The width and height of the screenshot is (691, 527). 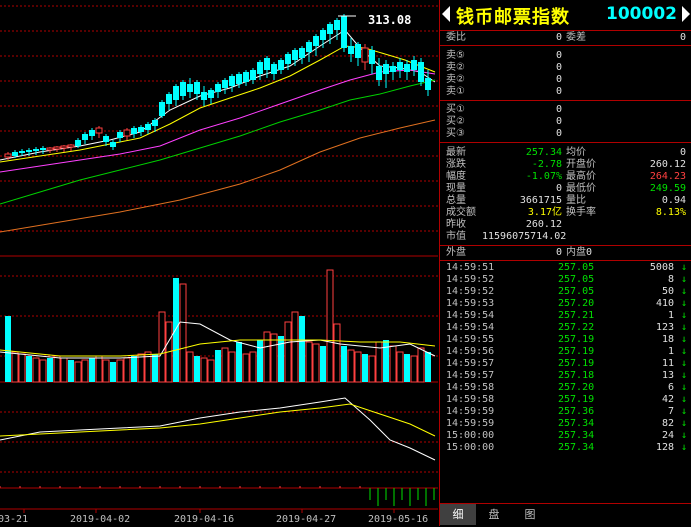 What do you see at coordinates (446, 14) in the screenshot?
I see `prev-arrow-icon` at bounding box center [446, 14].